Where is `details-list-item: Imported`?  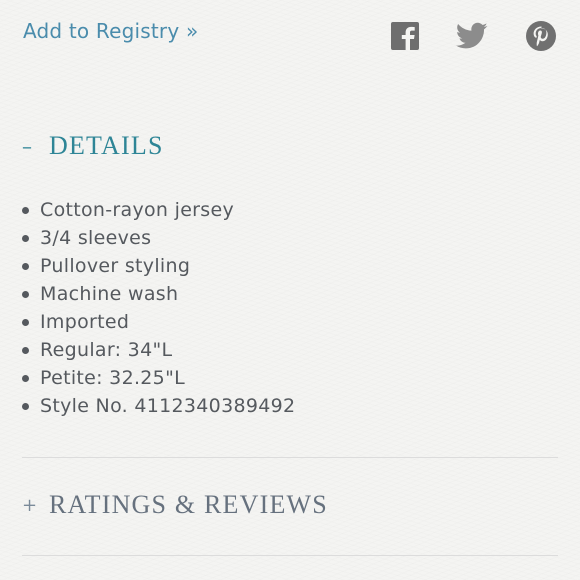 details-list-item: Imported is located at coordinates (158, 322).